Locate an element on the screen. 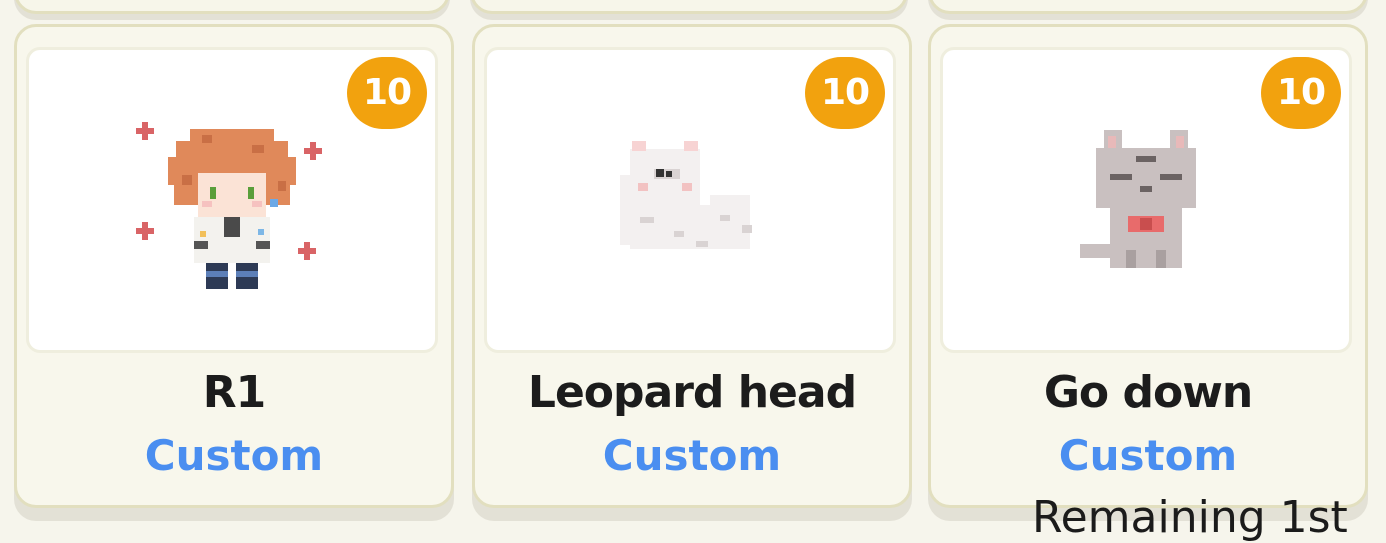 The image size is (1386, 543). card-title: Go down is located at coordinates (1148, 392).